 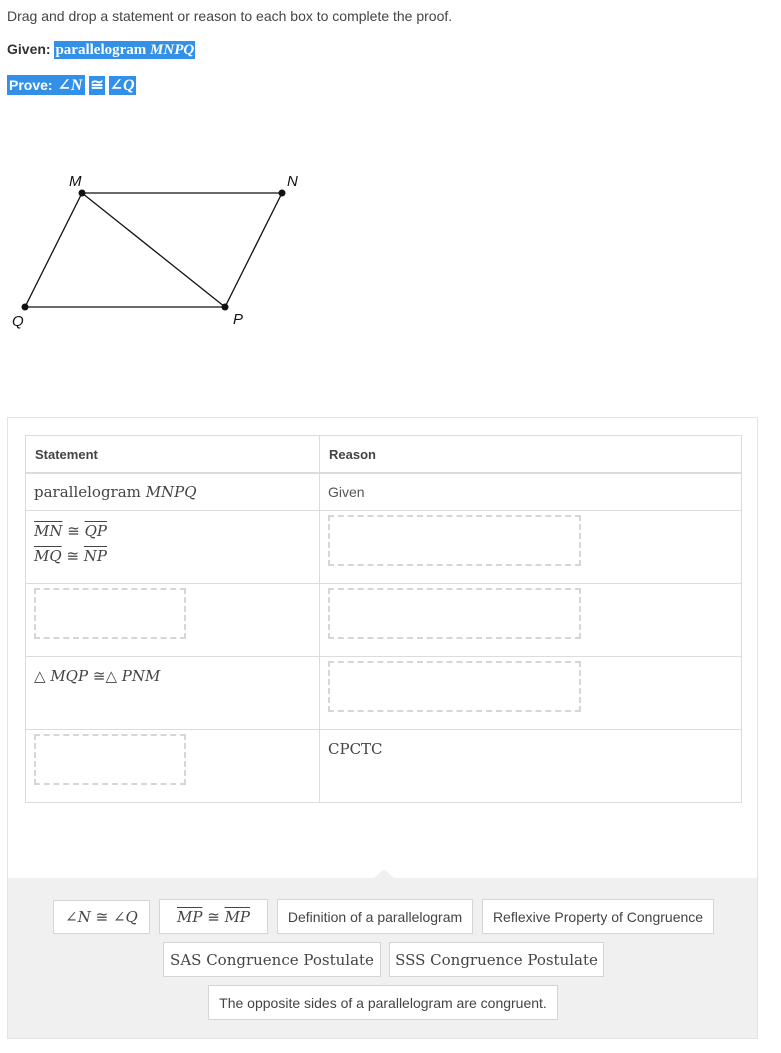 I want to click on prove-line: Prove: ∠N ≅ ∠Q, so click(x=71, y=85).